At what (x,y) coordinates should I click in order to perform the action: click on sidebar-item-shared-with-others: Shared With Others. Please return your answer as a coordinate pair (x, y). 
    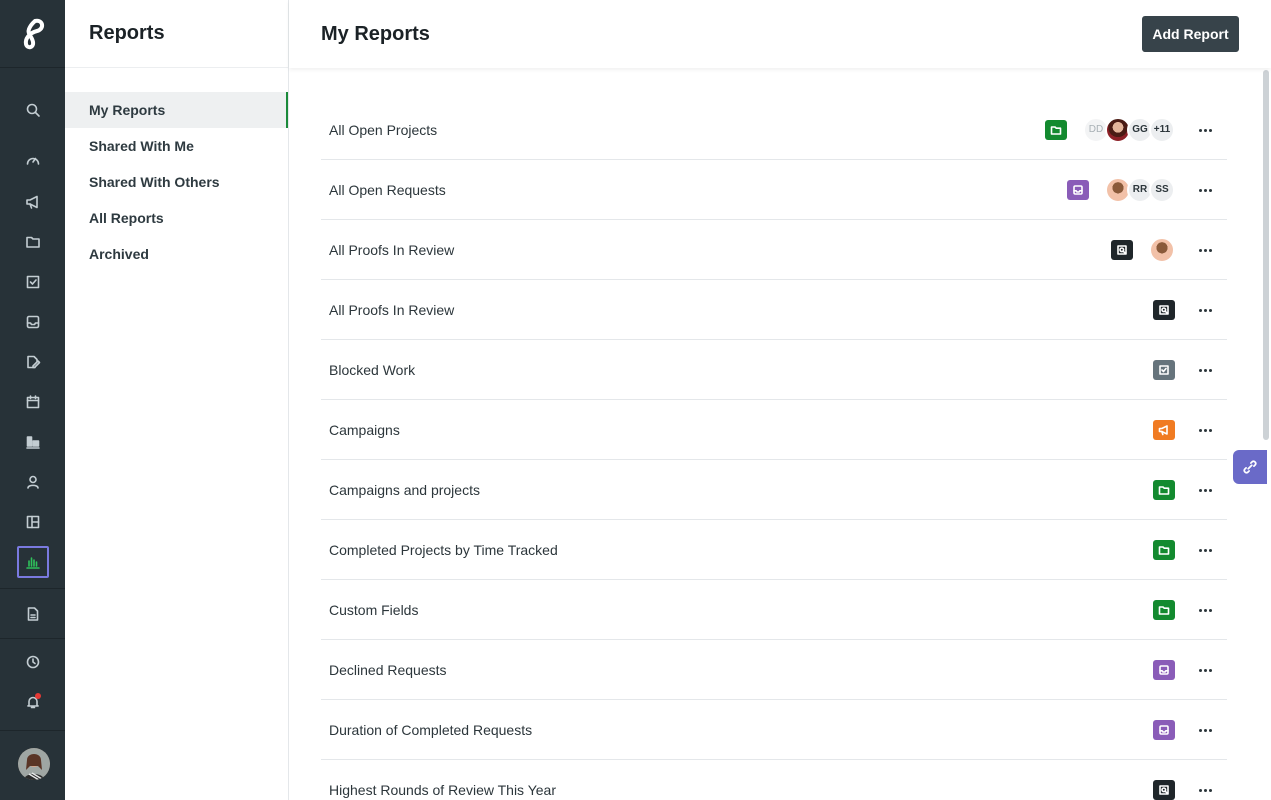
    Looking at the image, I should click on (176, 182).